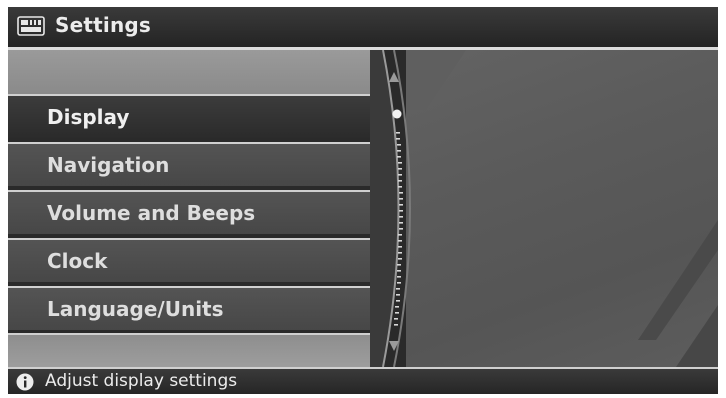 Image resolution: width=726 pixels, height=398 pixels. What do you see at coordinates (394, 208) in the screenshot?
I see `scrollbar` at bounding box center [394, 208].